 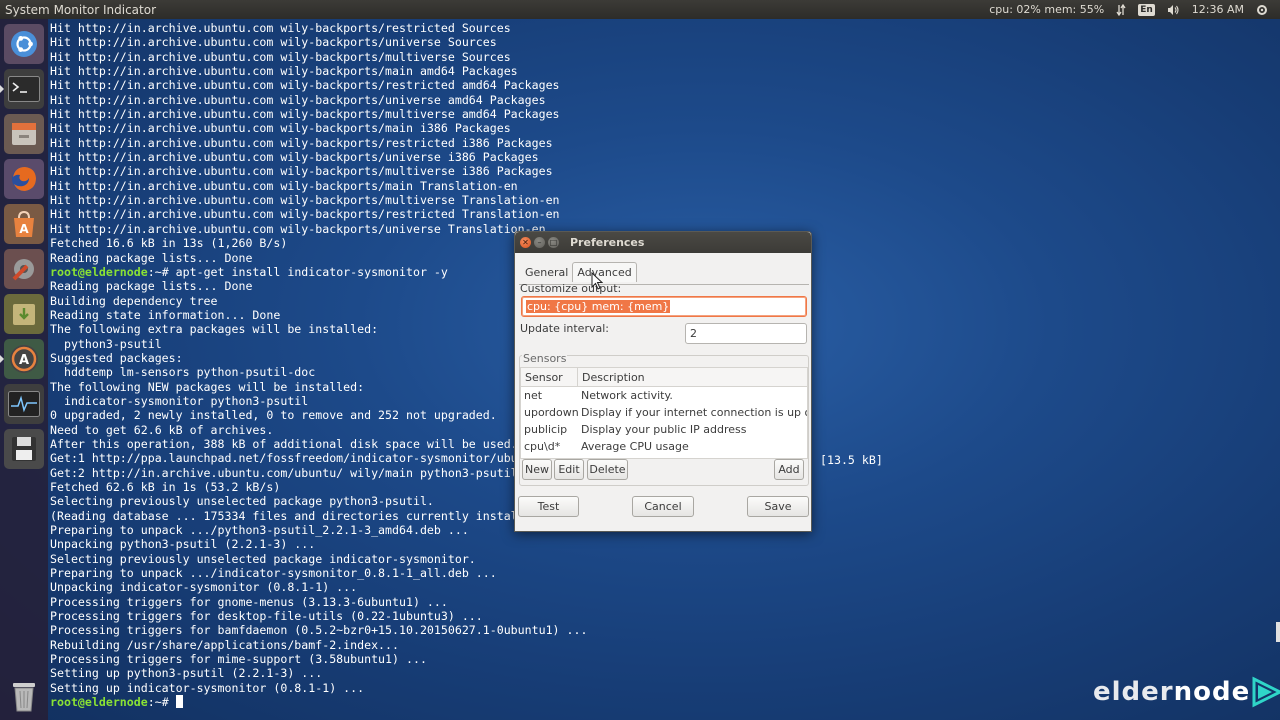 I want to click on system-settings-icon, so click(x=24, y=269).